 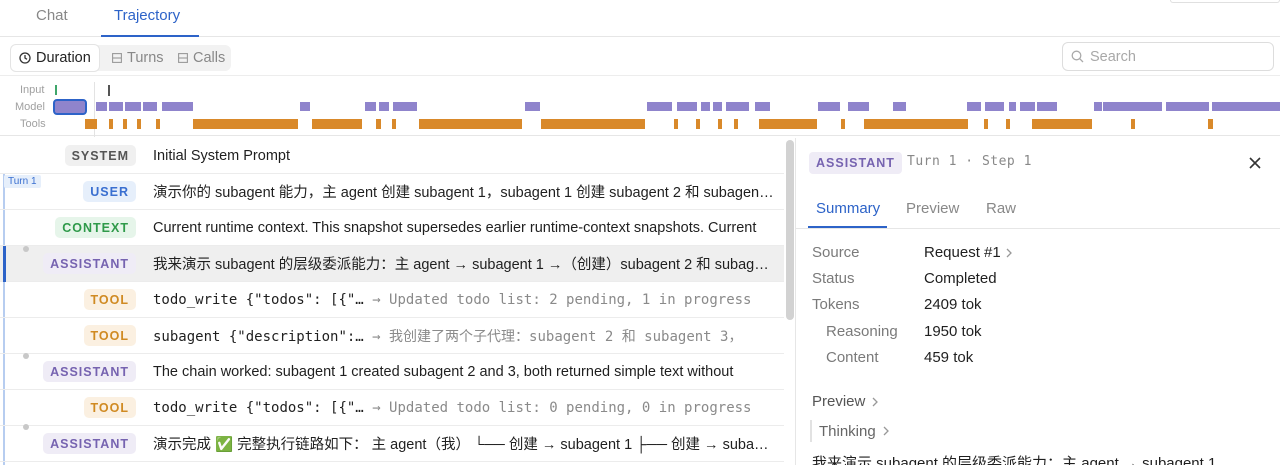 What do you see at coordinates (201, 58) in the screenshot?
I see `calls-mode-button: Calls` at bounding box center [201, 58].